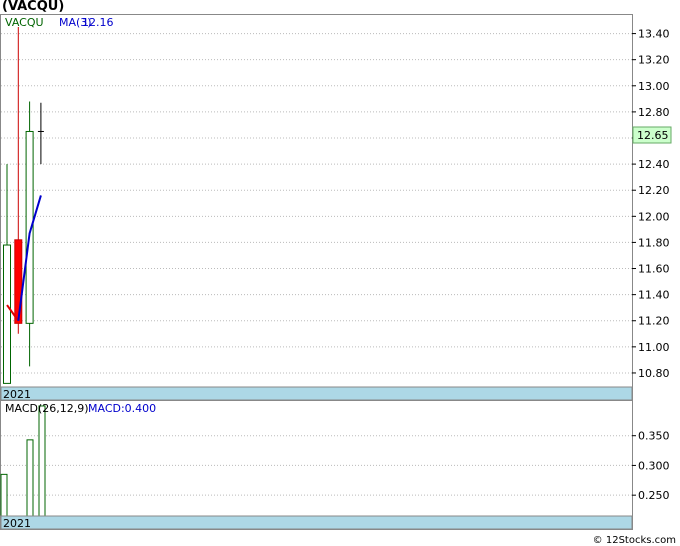  I want to click on price-year-label: 2021, so click(17, 394).